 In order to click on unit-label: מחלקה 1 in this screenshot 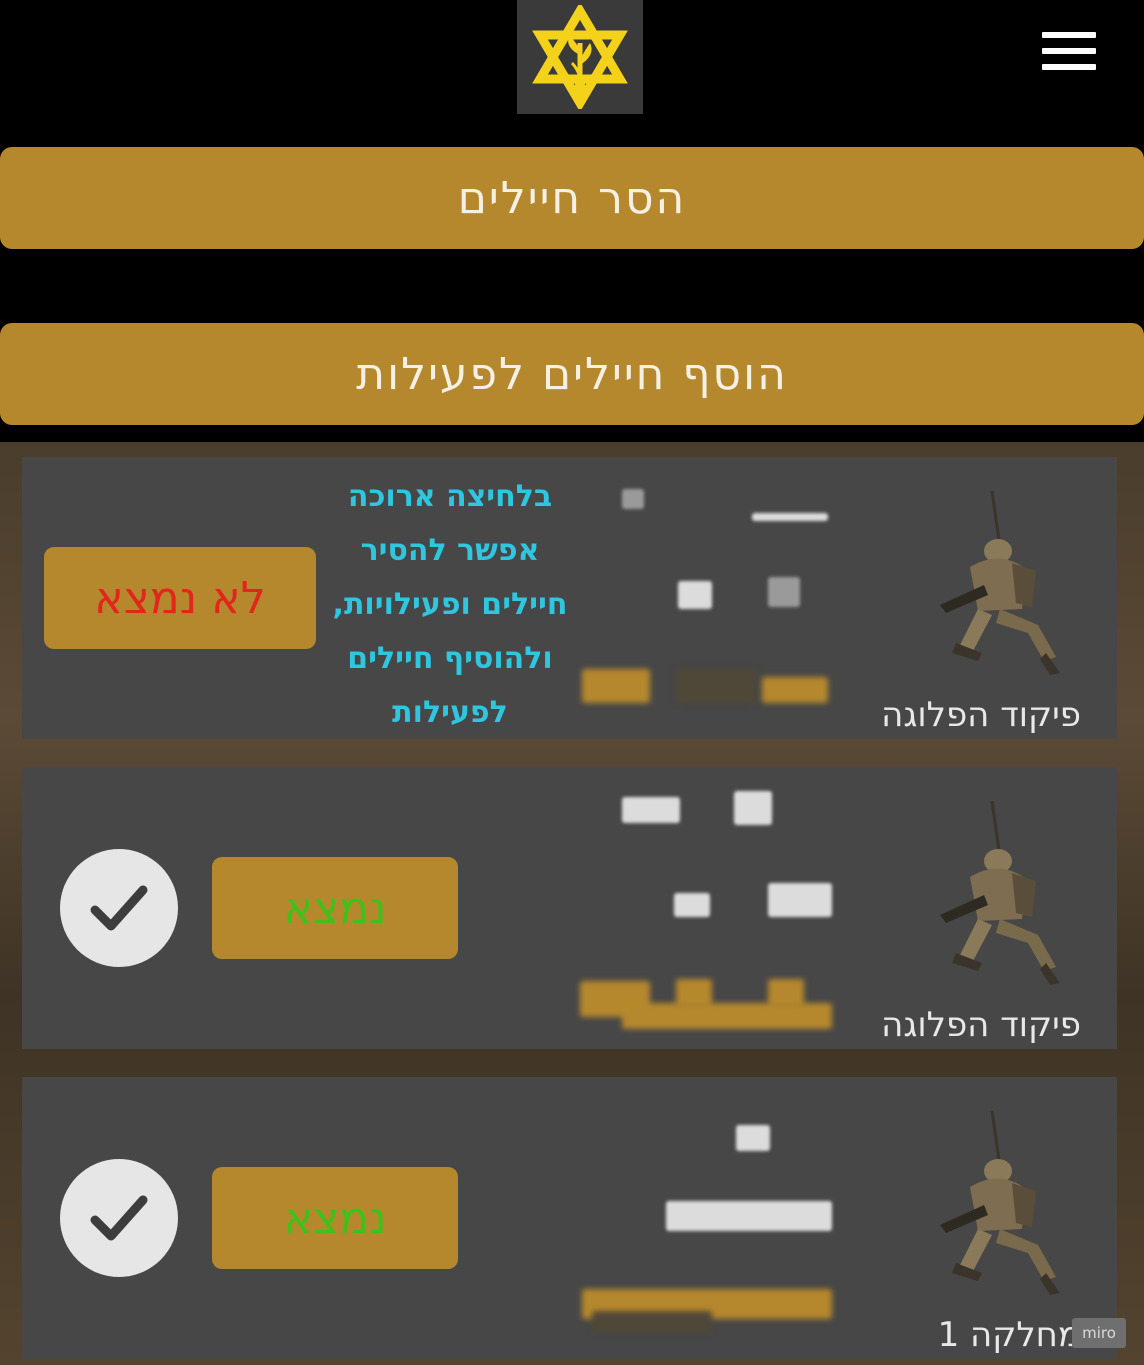, I will do `click(1009, 1335)`.